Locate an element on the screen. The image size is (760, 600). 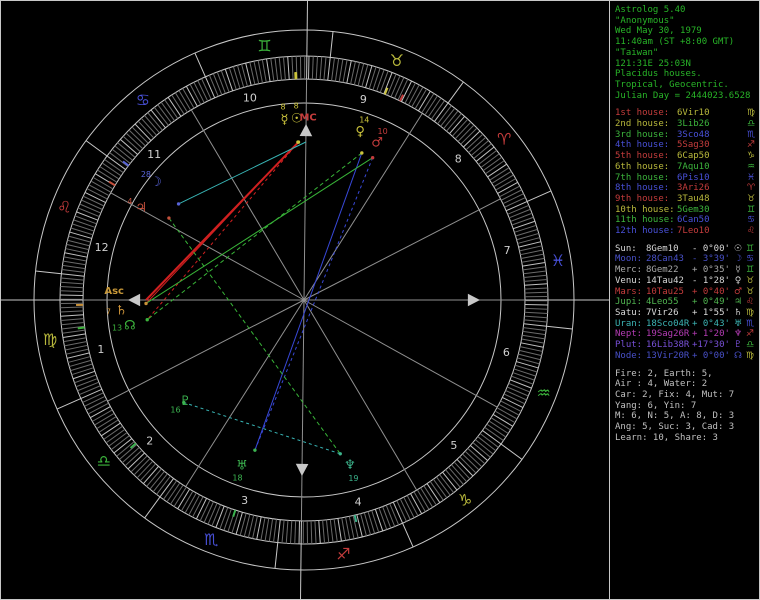
sign-glyph: ♊ is located at coordinates (750, 270).